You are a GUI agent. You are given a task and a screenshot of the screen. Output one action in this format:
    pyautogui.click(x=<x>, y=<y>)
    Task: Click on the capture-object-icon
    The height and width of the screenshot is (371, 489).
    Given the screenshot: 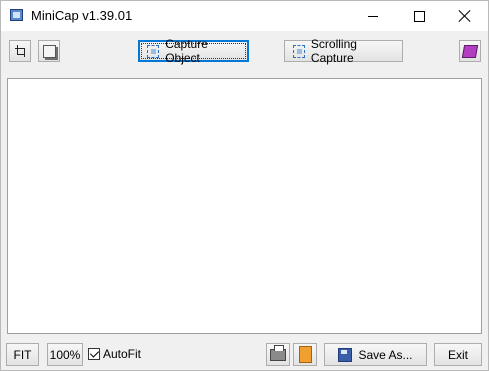 What is the action you would take?
    pyautogui.click(x=153, y=51)
    